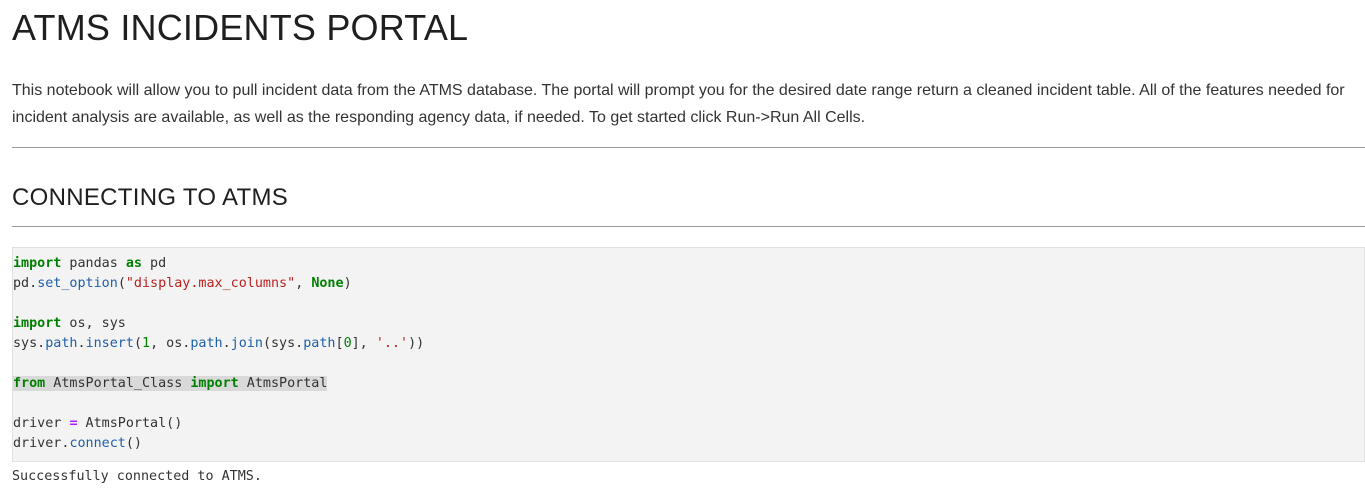  What do you see at coordinates (339, 343) in the screenshot?
I see `code-text: [` at bounding box center [339, 343].